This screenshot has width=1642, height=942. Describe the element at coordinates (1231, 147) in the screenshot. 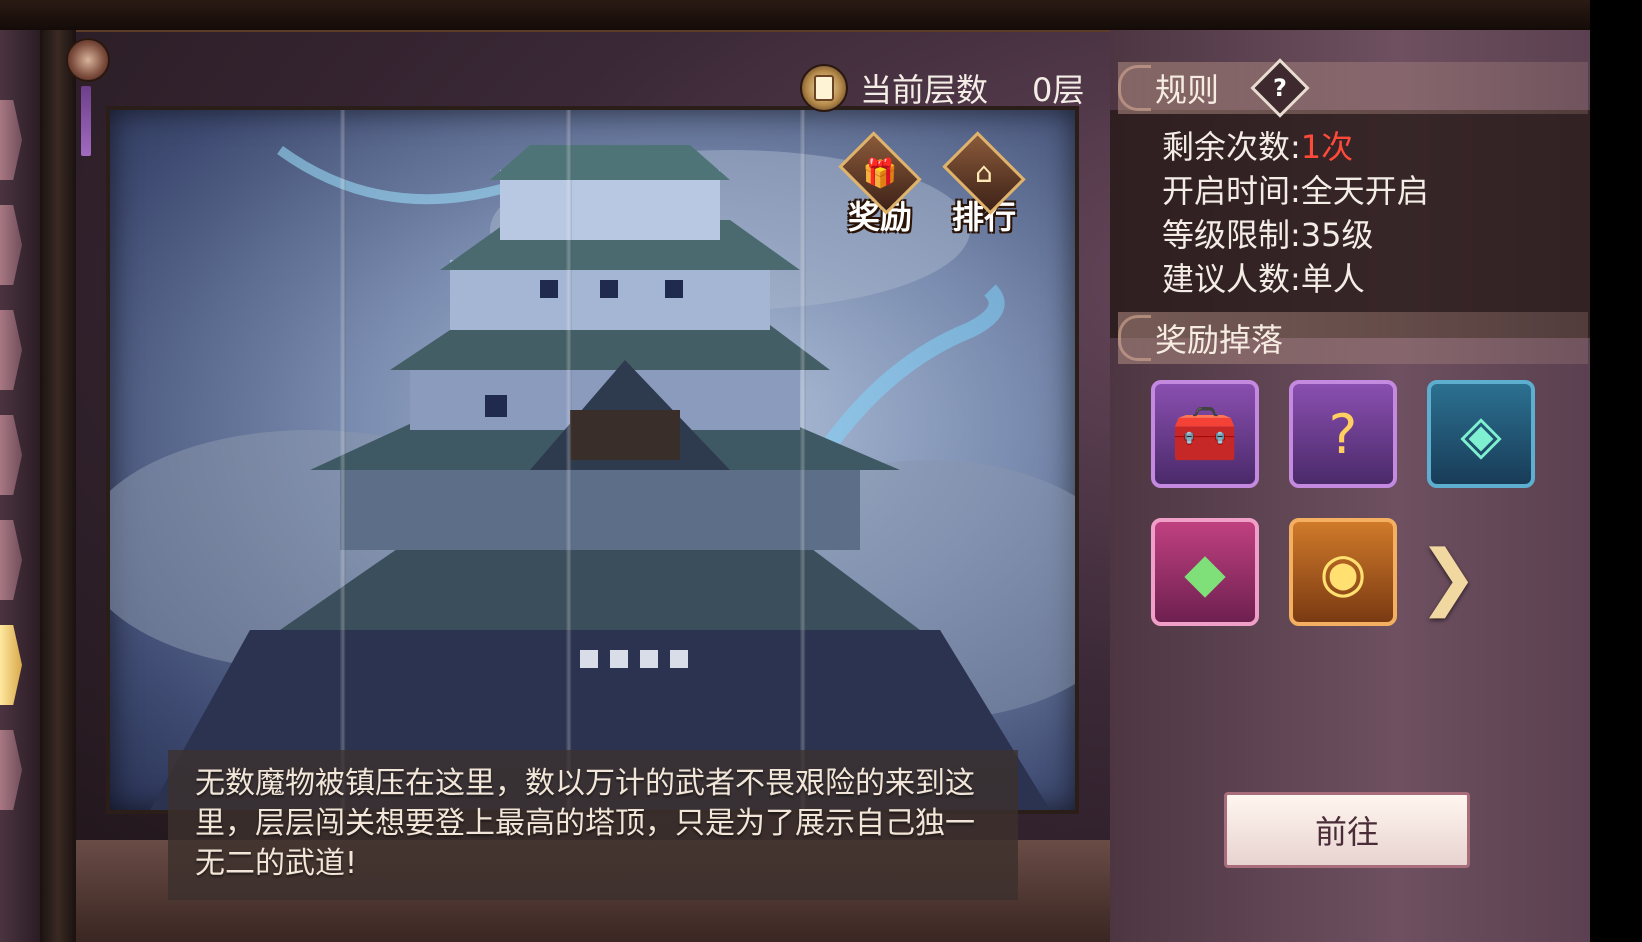

I see `remaining-label: 剩余次数:` at that location.